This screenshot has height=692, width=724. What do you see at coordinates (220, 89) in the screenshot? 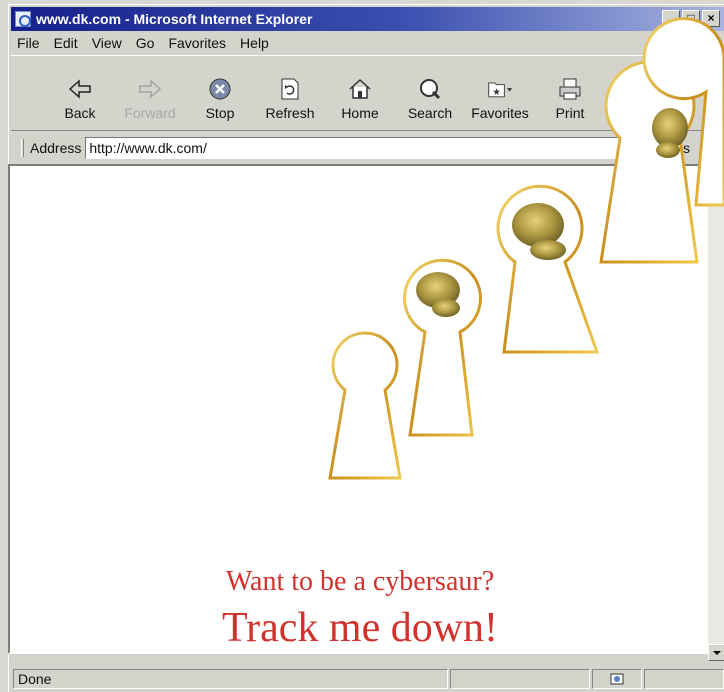
I see `stop-icon` at bounding box center [220, 89].